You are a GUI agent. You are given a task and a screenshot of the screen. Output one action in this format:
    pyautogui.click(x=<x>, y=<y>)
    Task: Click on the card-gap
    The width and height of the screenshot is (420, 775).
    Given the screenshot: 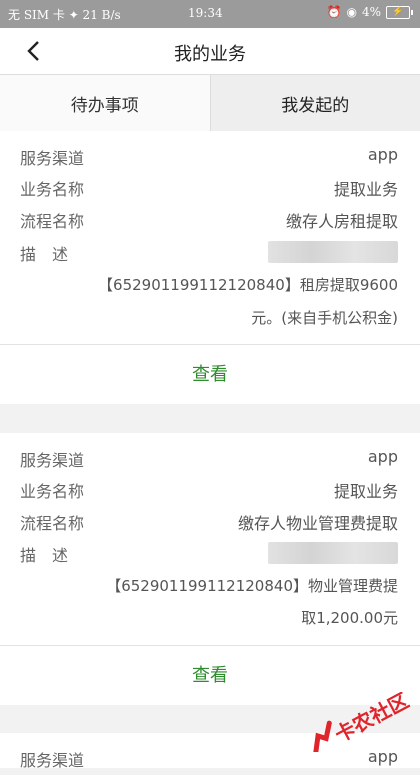 What is the action you would take?
    pyautogui.click(x=210, y=418)
    